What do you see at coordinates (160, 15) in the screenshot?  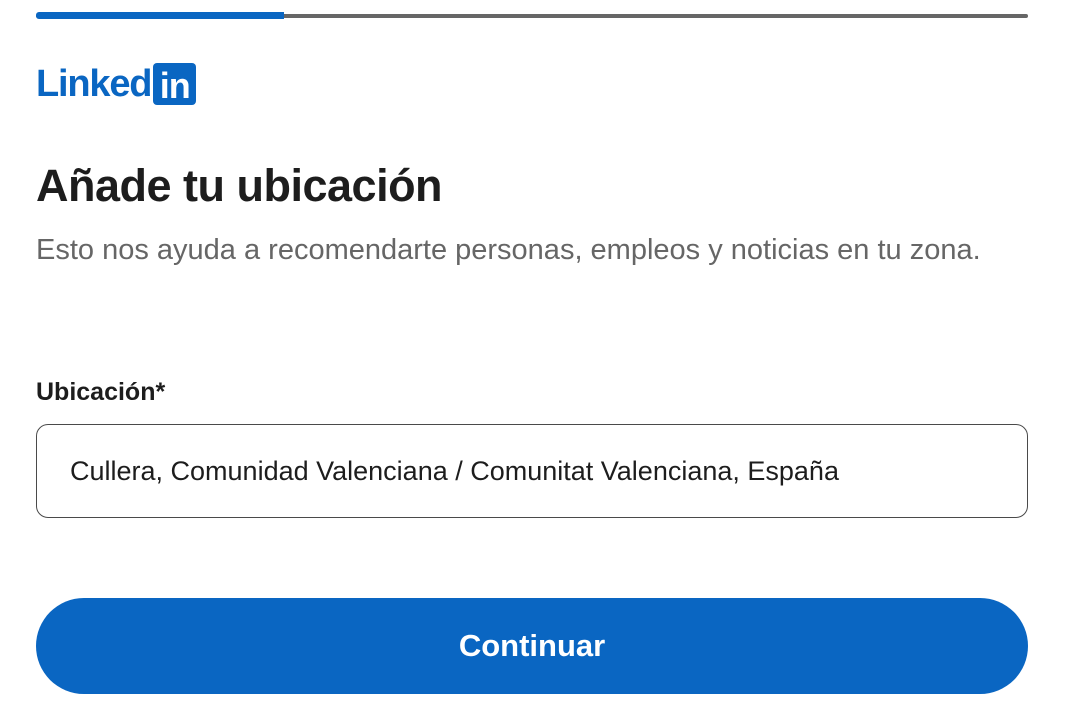 I see `progress-fill` at bounding box center [160, 15].